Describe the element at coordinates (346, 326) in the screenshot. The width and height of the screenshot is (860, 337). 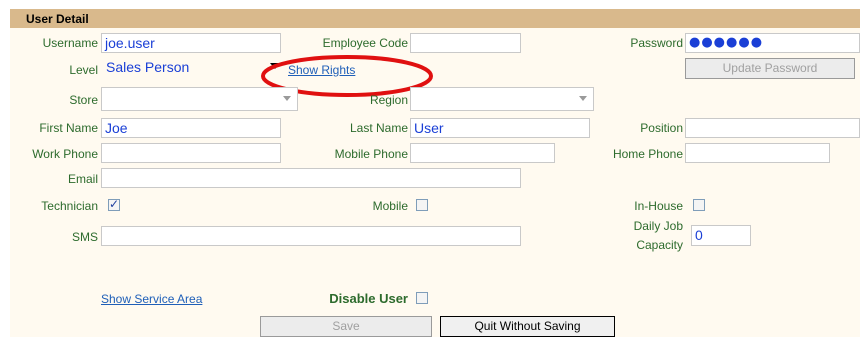
I see `save-button: Save` at that location.